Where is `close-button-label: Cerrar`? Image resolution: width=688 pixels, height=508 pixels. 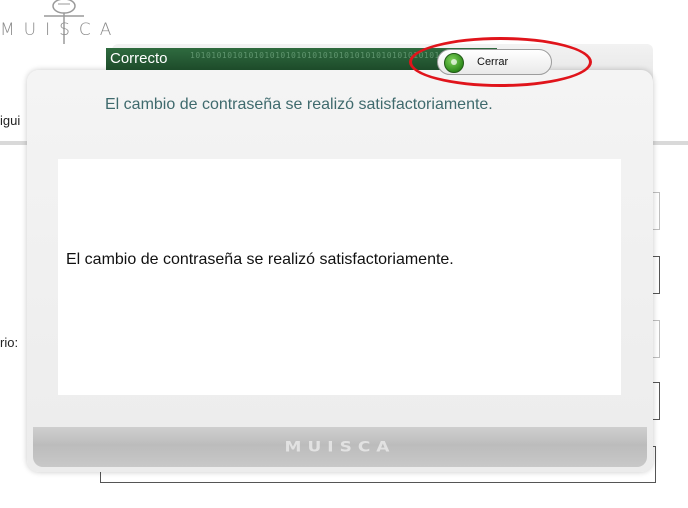
close-button-label: Cerrar is located at coordinates (493, 62).